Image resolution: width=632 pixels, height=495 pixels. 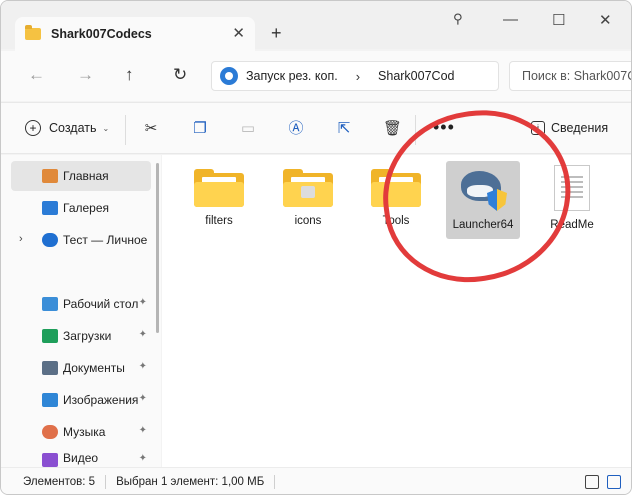 I want to click on music-icon, so click(x=50, y=432).